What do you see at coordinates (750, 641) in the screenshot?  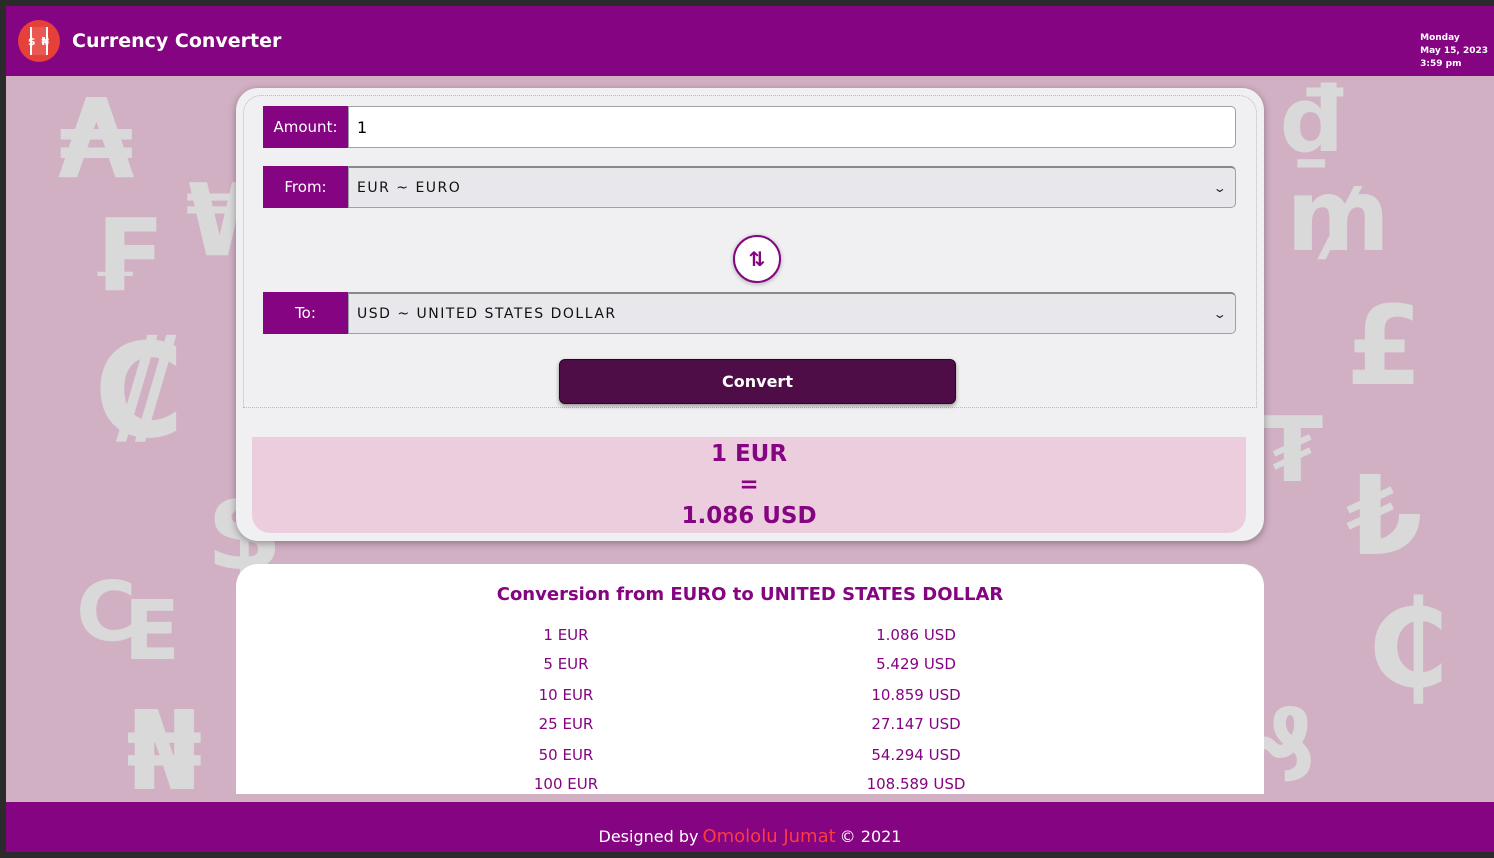 I see `table-row: 1 EUR 1.086 USD` at bounding box center [750, 641].